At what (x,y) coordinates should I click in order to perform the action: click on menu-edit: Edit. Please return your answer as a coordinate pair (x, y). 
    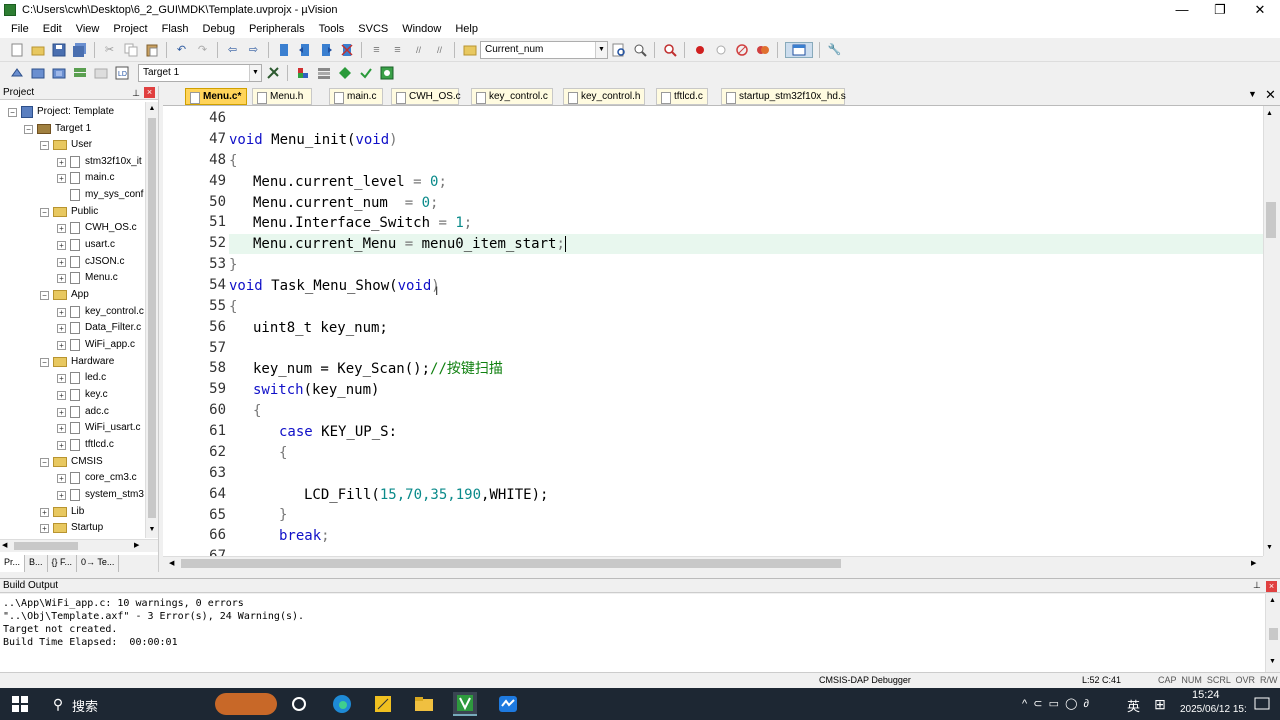
    Looking at the image, I should click on (52, 29).